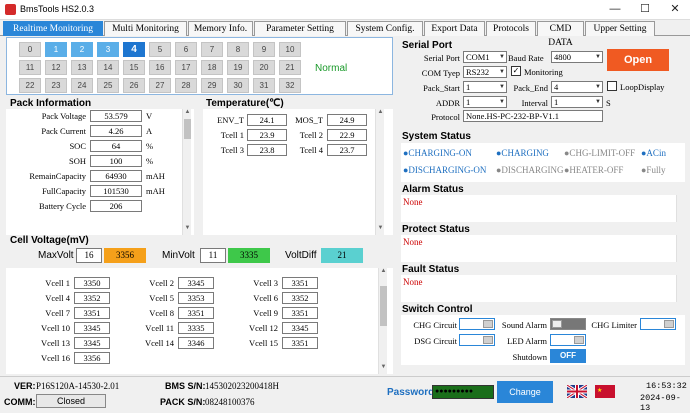 This screenshot has width=690, height=413. What do you see at coordinates (290, 85) in the screenshot?
I see `pack-cell: 32` at bounding box center [290, 85].